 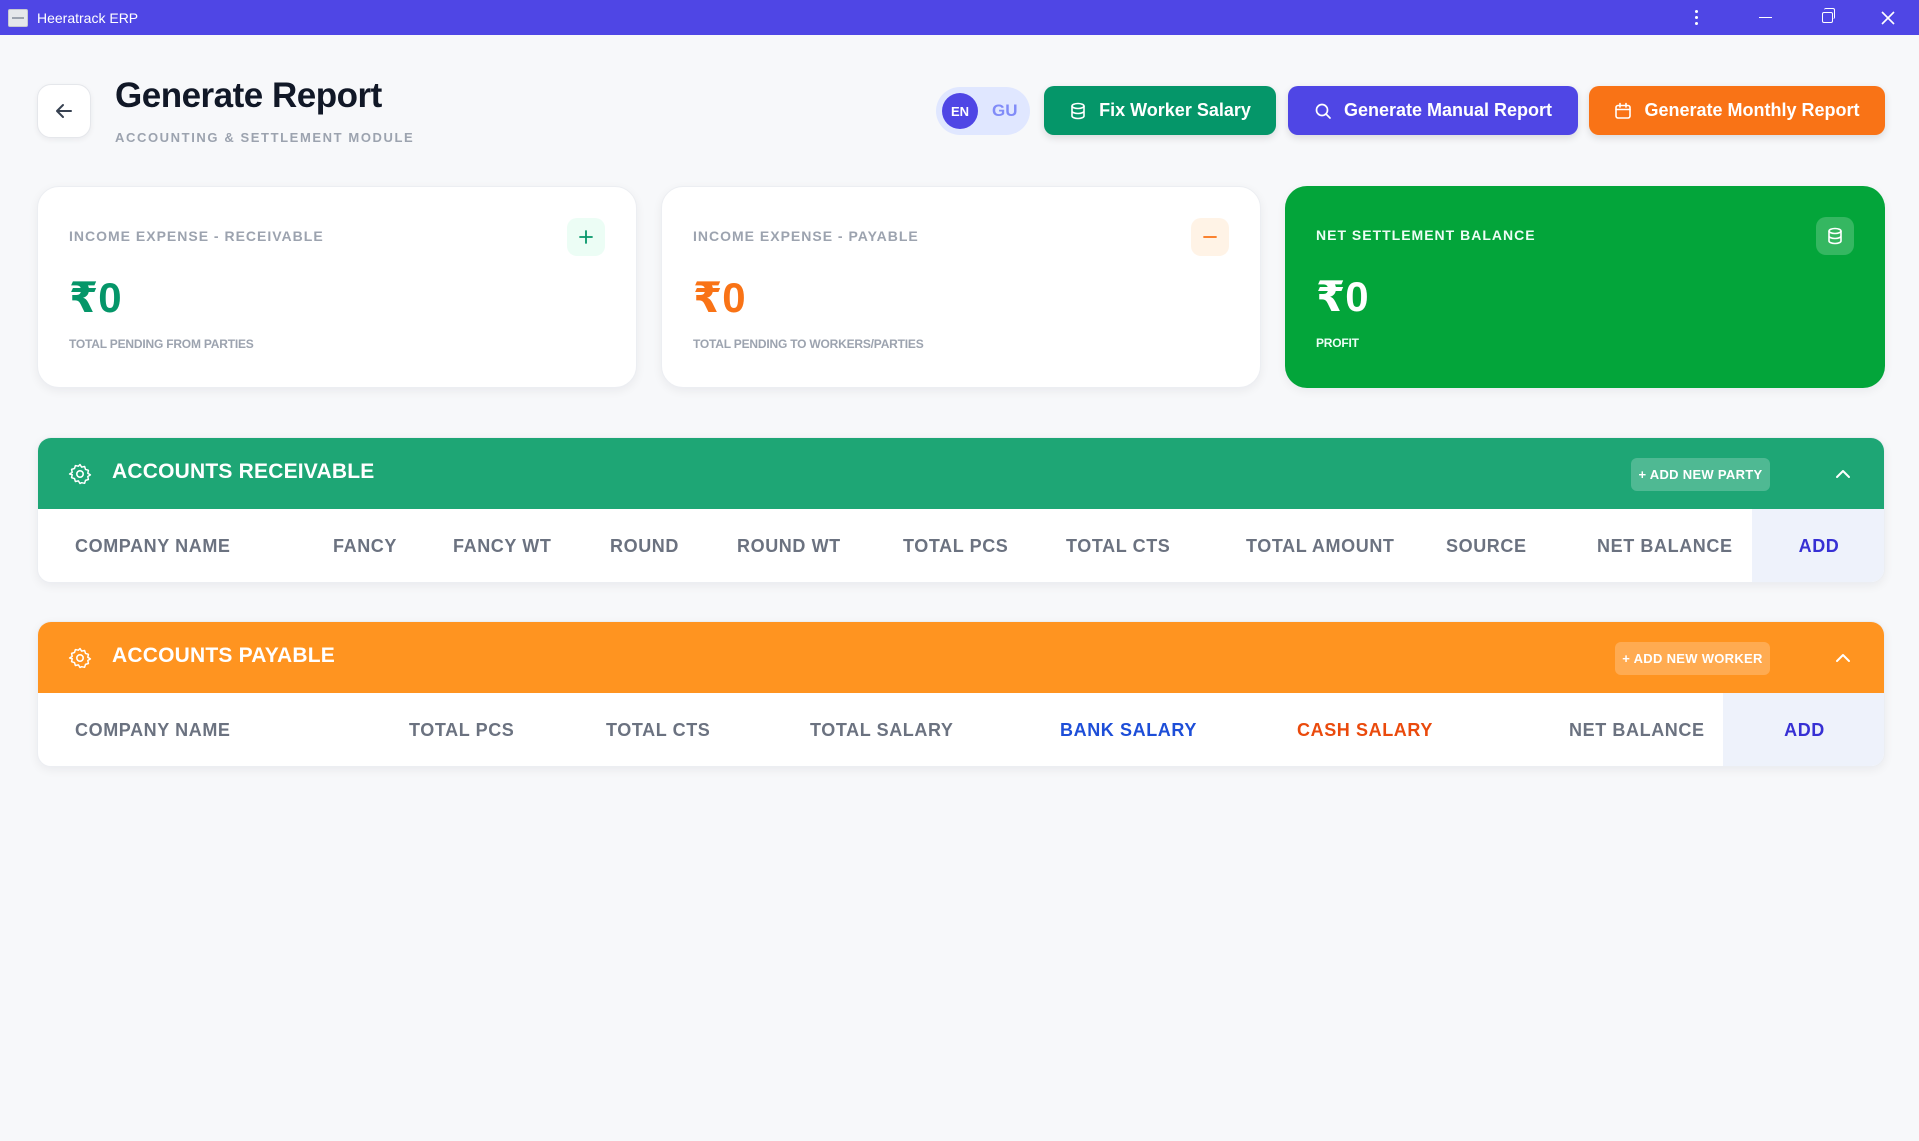 What do you see at coordinates (961, 657) in the screenshot?
I see `section-header: ACCOUNTS PAYABLE + ADD NEW WORKER` at bounding box center [961, 657].